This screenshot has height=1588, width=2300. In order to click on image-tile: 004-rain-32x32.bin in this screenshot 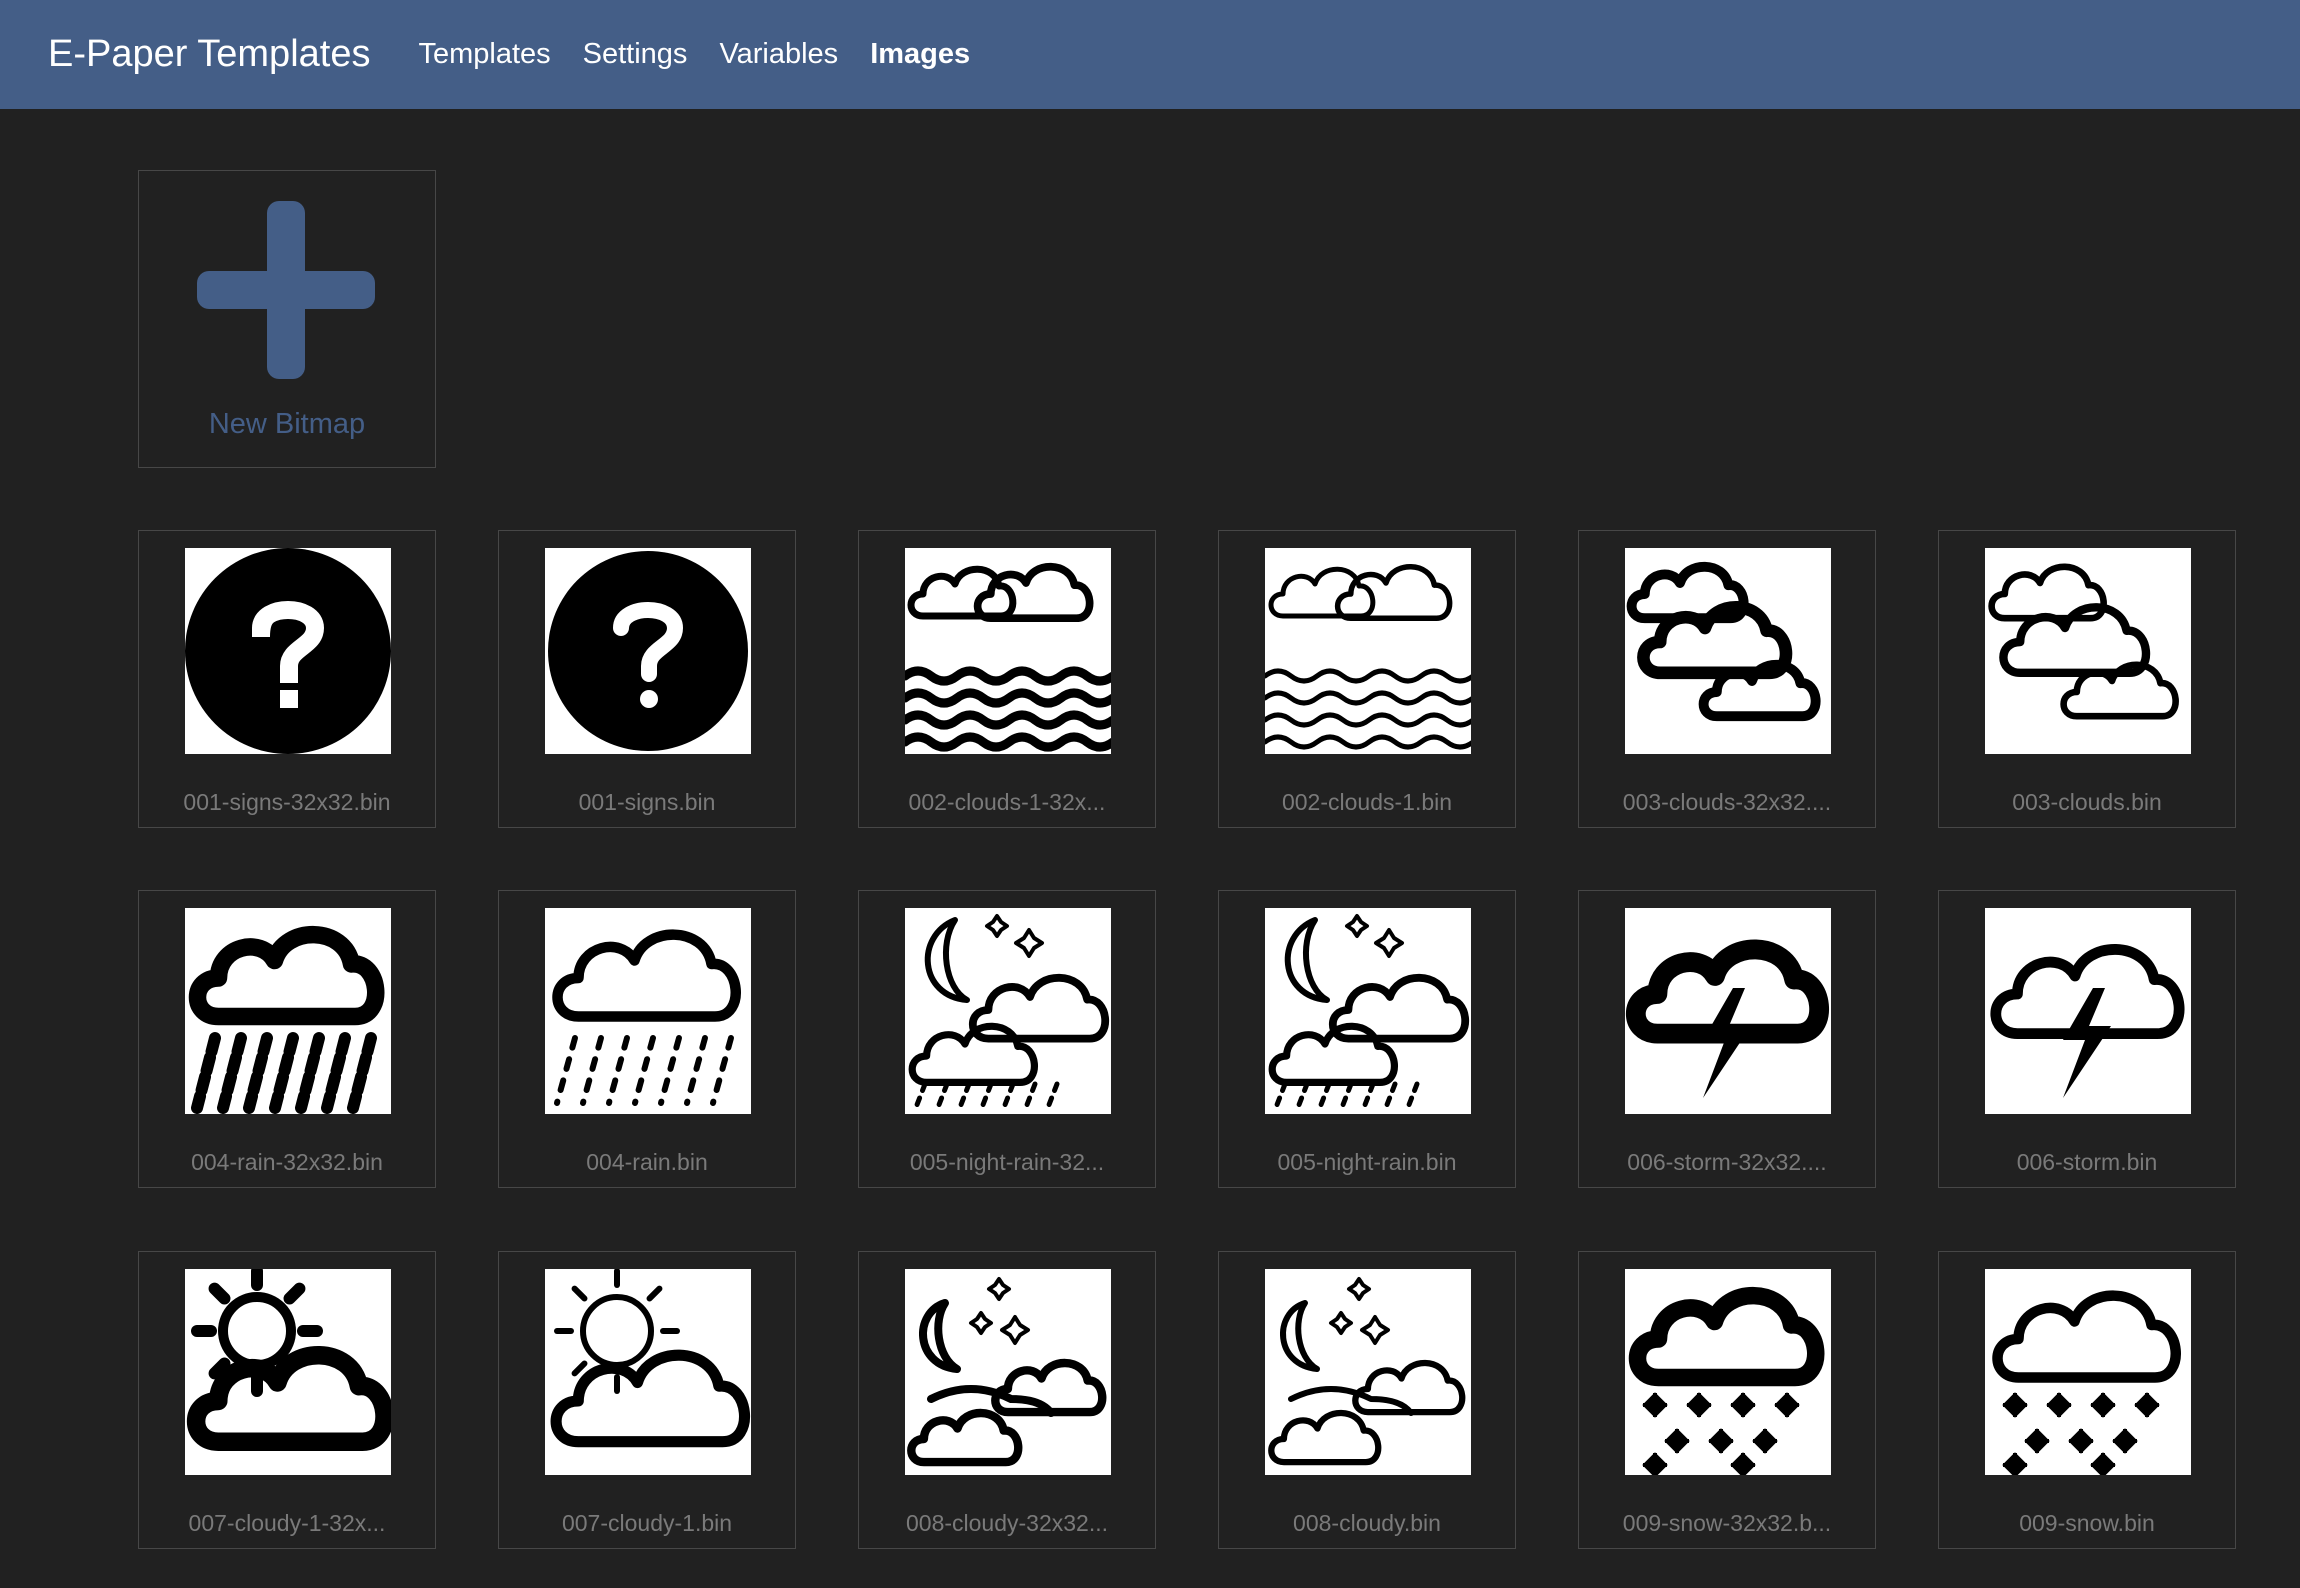, I will do `click(287, 1039)`.